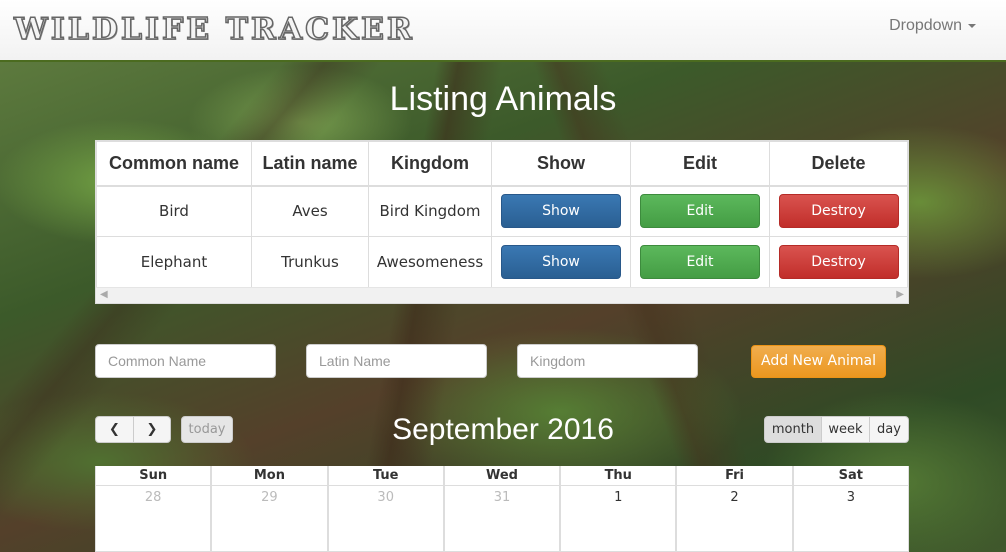 The height and width of the screenshot is (552, 1006). I want to click on header-kingdom: Kingdom, so click(430, 164).